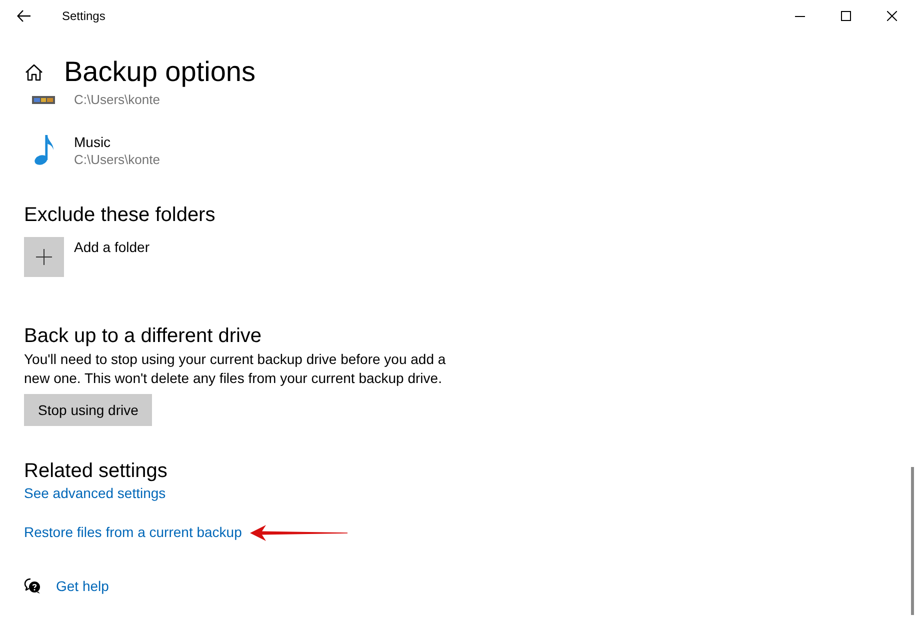 Image resolution: width=915 pixels, height=631 pixels. Describe the element at coordinates (43, 100) in the screenshot. I see `filmstrip-icon` at that location.